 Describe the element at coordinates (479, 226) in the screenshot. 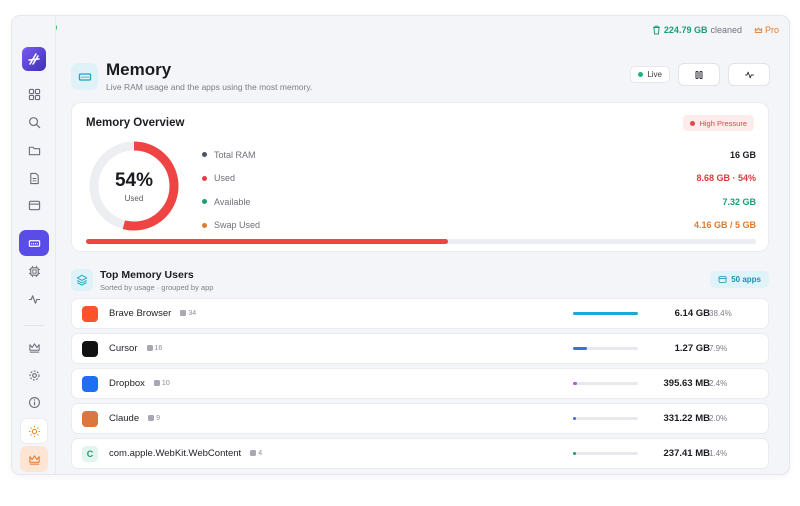

I see `stat-row: Swap Used 4.16 GB / 5 GB` at that location.